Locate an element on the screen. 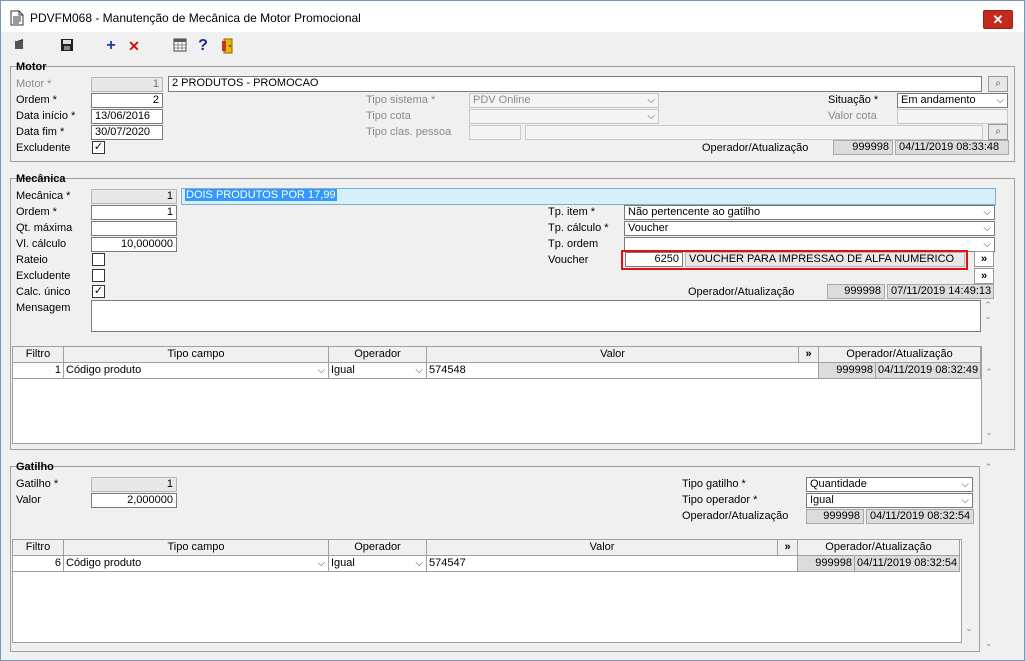 This screenshot has height=661, width=1025. table-row-op-code: 999998 is located at coordinates (847, 371).